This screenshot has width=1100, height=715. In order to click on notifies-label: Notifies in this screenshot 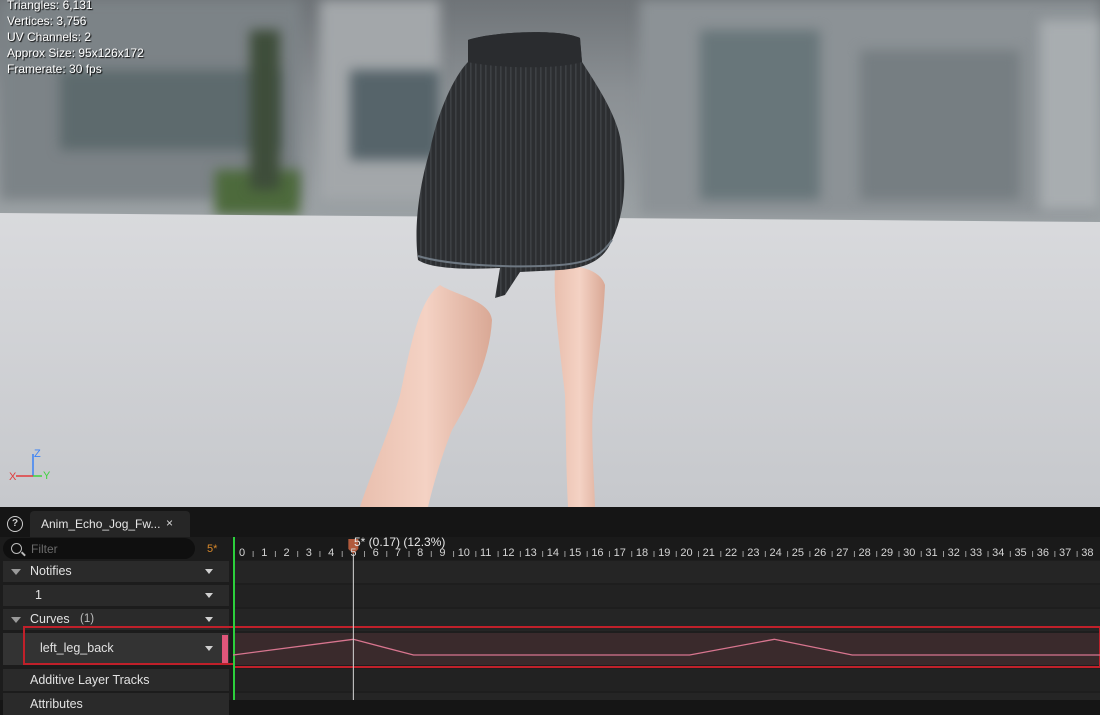, I will do `click(51, 571)`.